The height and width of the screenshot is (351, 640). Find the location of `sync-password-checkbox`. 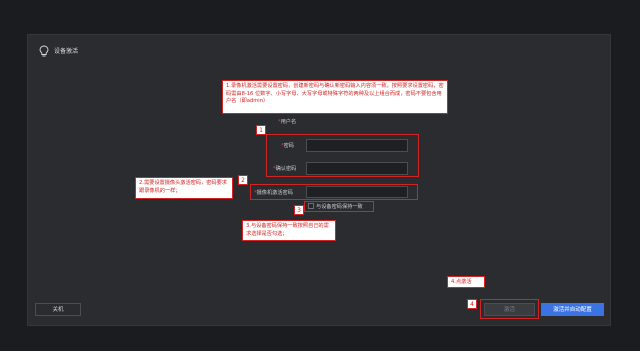

sync-password-checkbox is located at coordinates (311, 206).